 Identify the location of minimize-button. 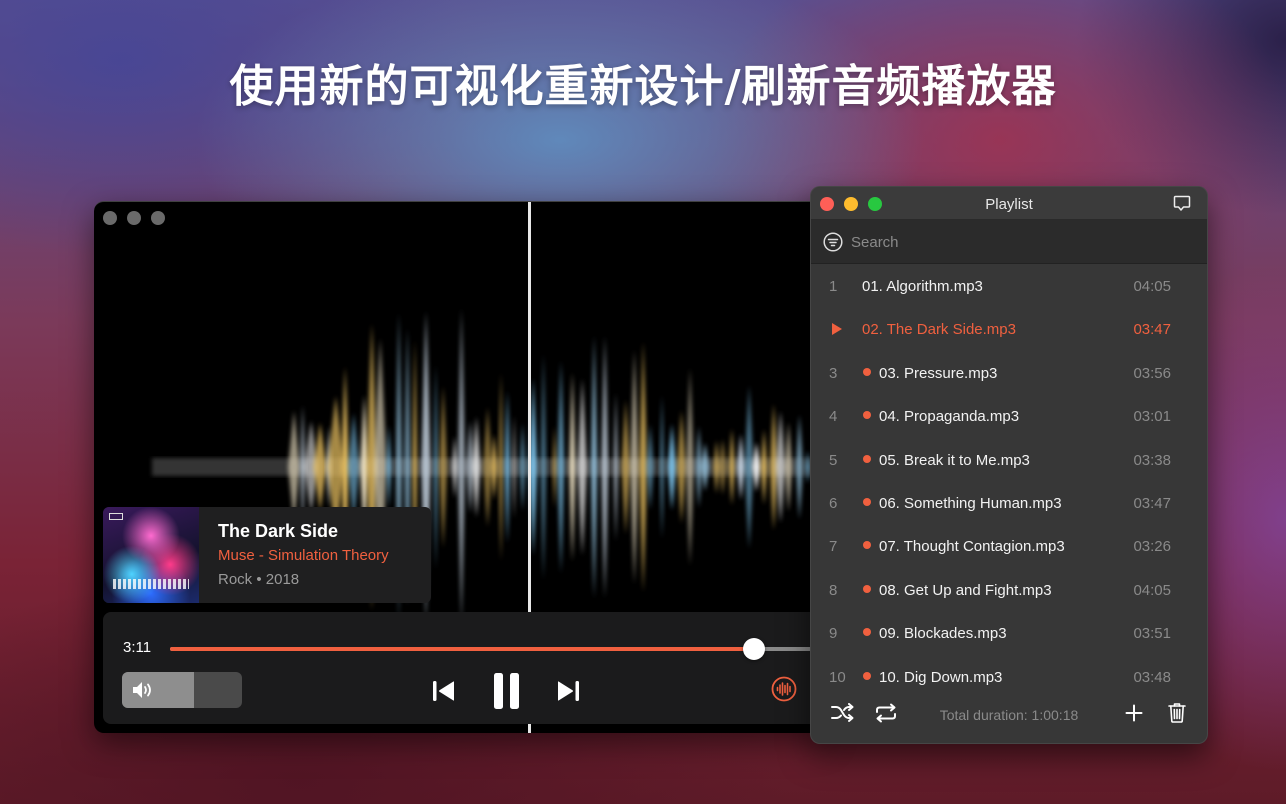
(134, 218).